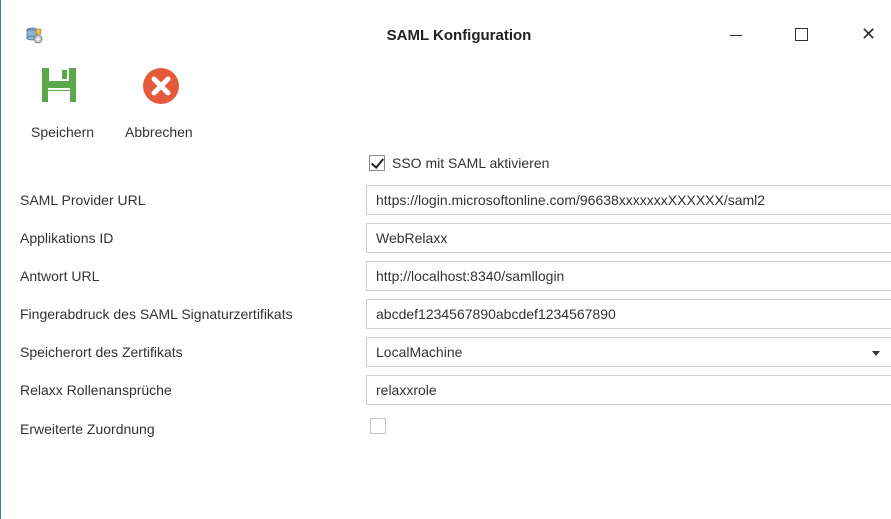 Image resolution: width=891 pixels, height=519 pixels. I want to click on app-id-input: WebRelaxx, so click(628, 238).